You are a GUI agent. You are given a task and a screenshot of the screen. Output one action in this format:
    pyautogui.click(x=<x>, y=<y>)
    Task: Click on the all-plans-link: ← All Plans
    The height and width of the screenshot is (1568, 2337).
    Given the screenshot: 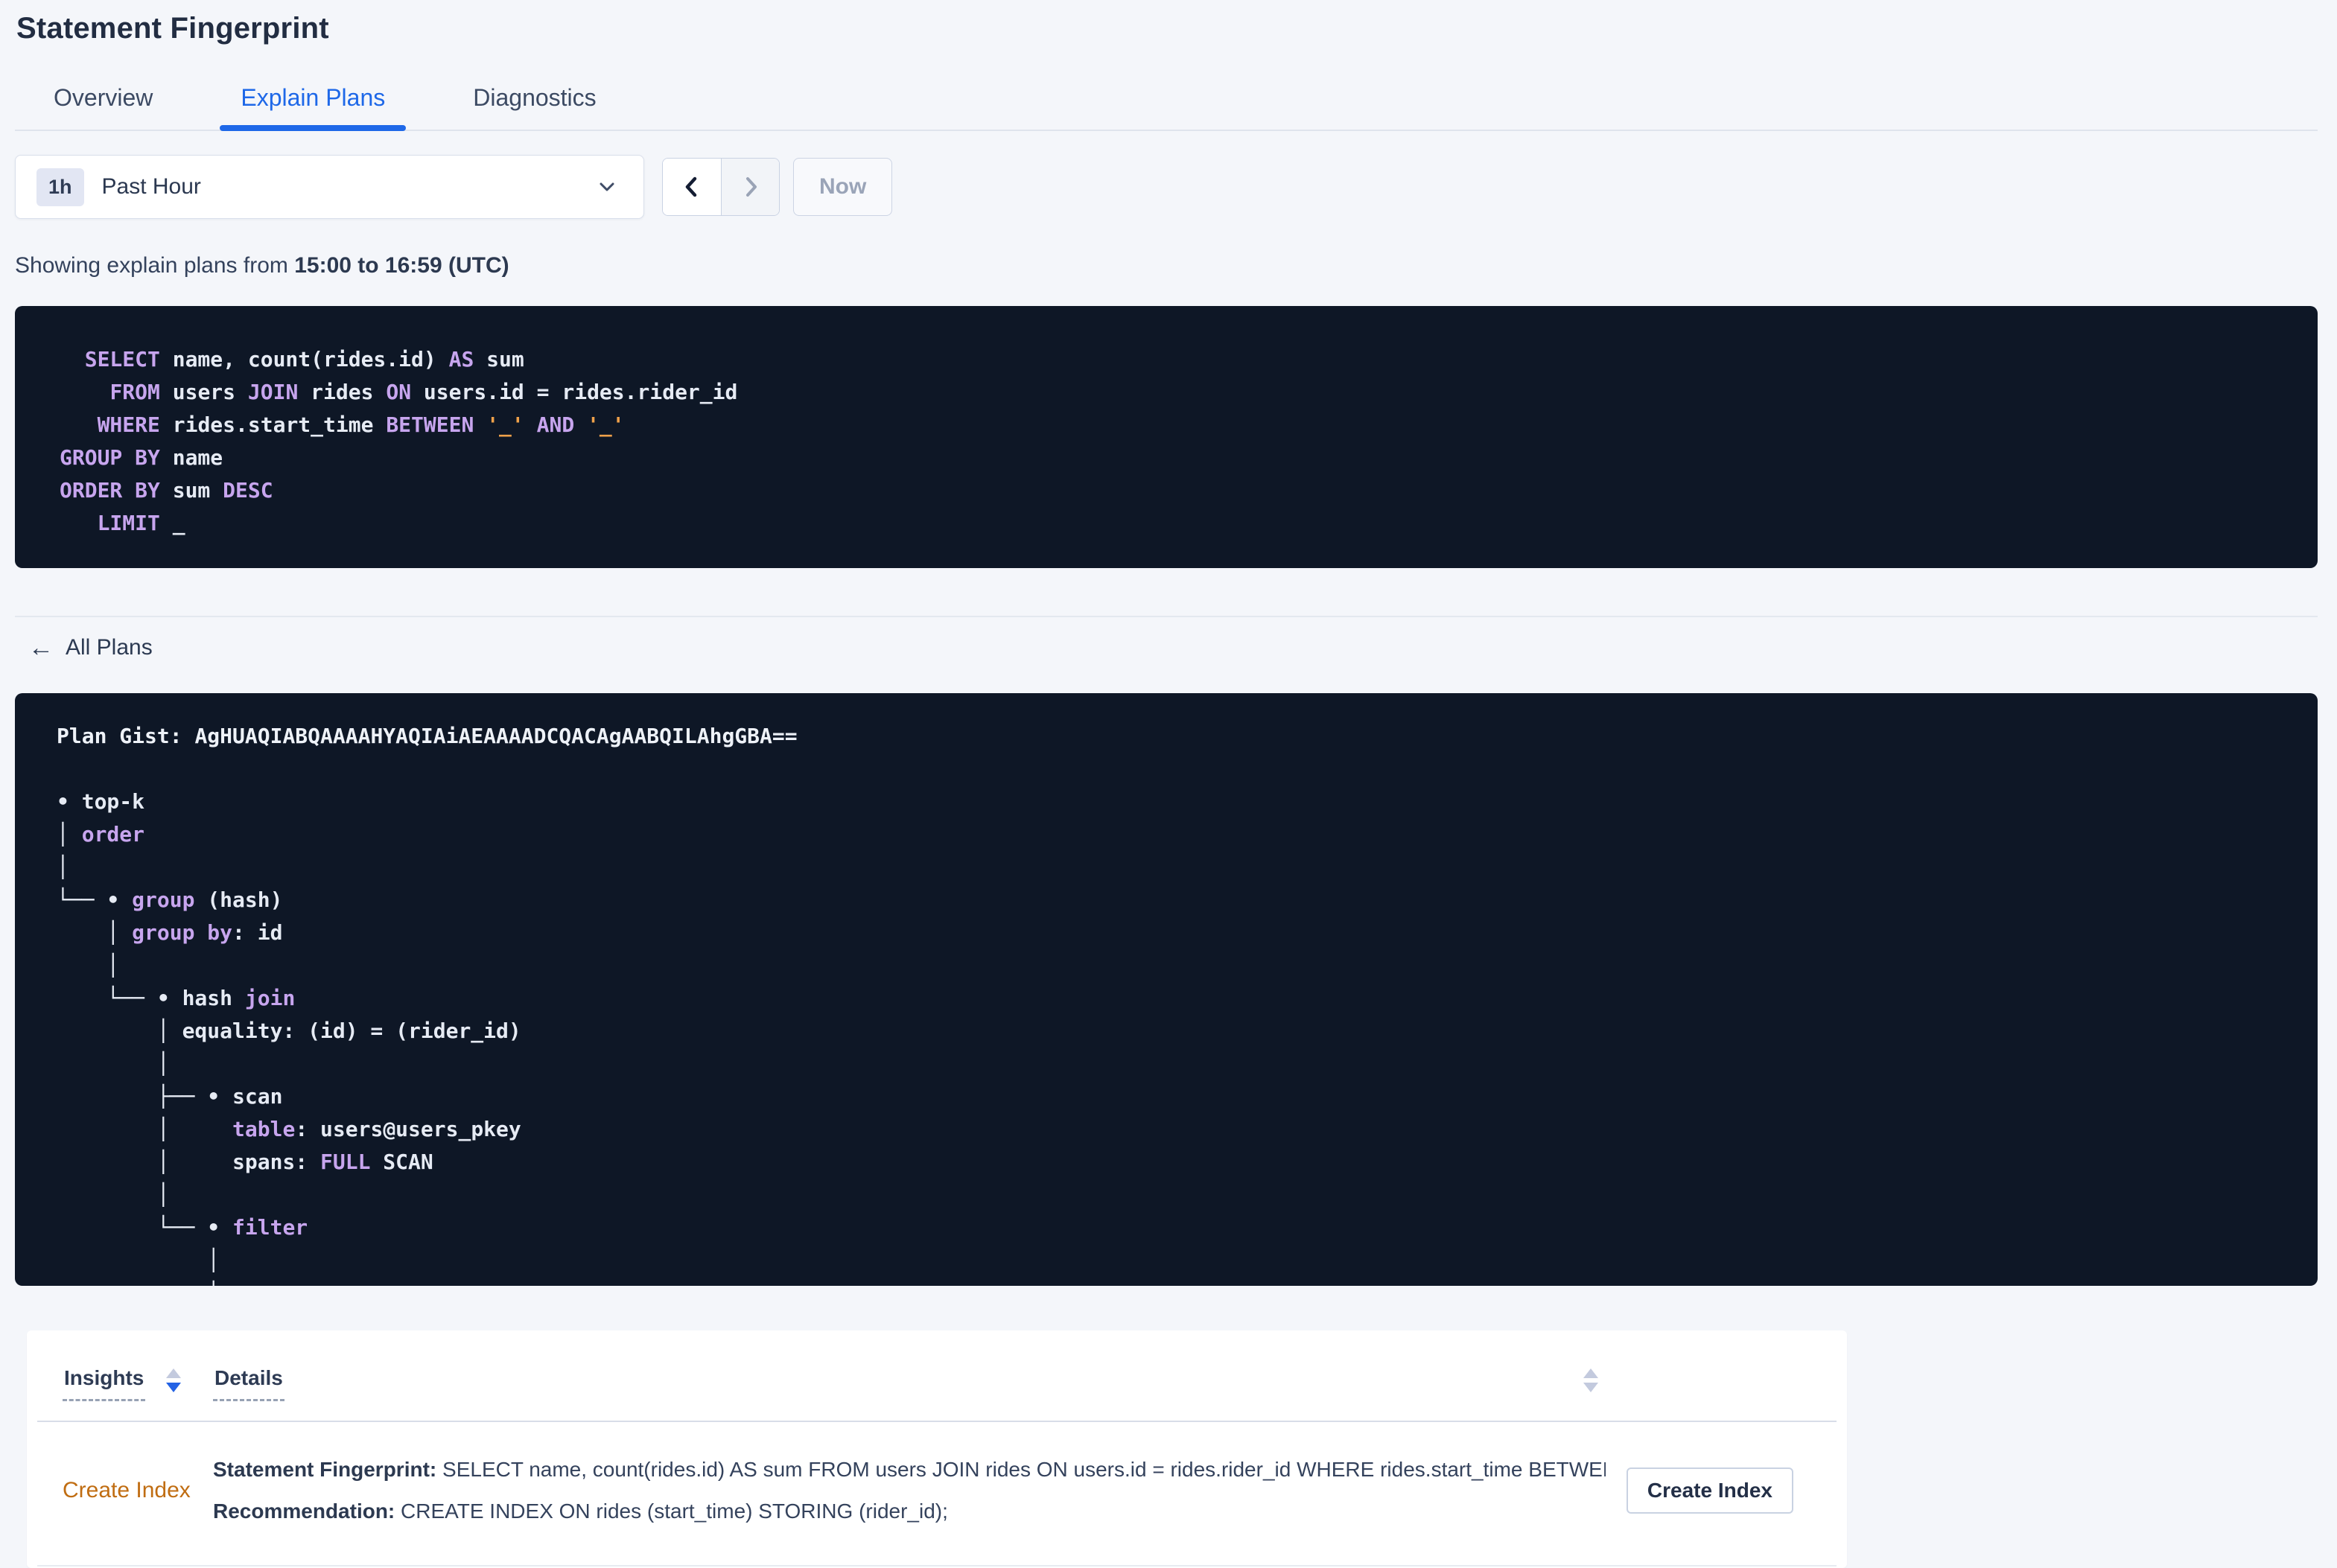 What is the action you would take?
    pyautogui.click(x=91, y=647)
    